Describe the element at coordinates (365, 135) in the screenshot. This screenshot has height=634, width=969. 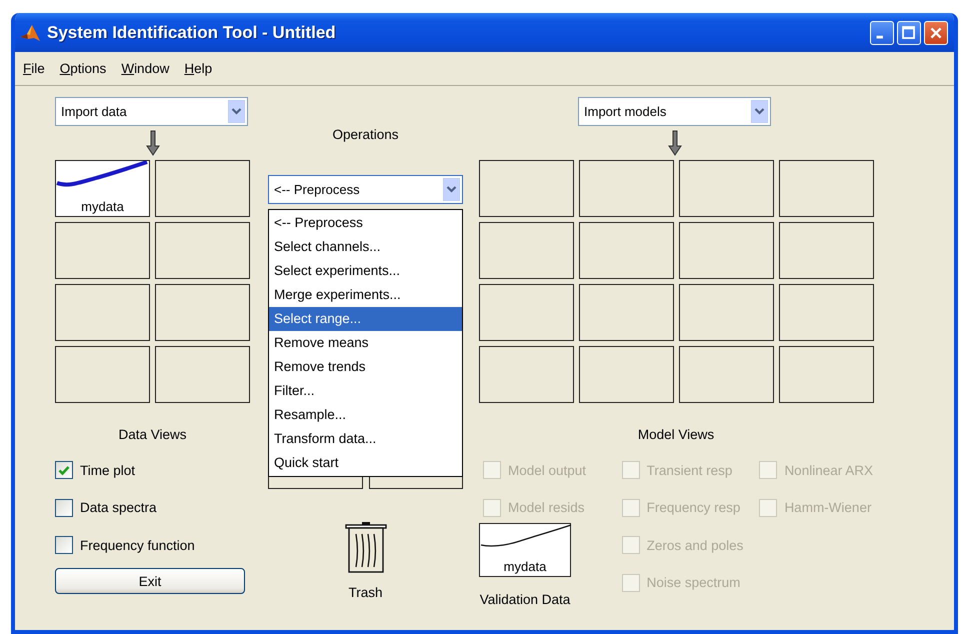
I see `section-label: Operations` at that location.